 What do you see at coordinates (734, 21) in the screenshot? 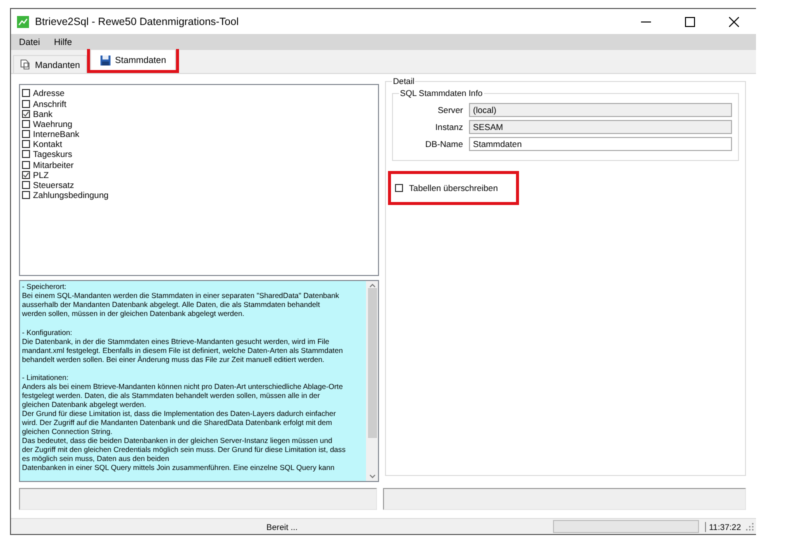
I see `close-icon` at bounding box center [734, 21].